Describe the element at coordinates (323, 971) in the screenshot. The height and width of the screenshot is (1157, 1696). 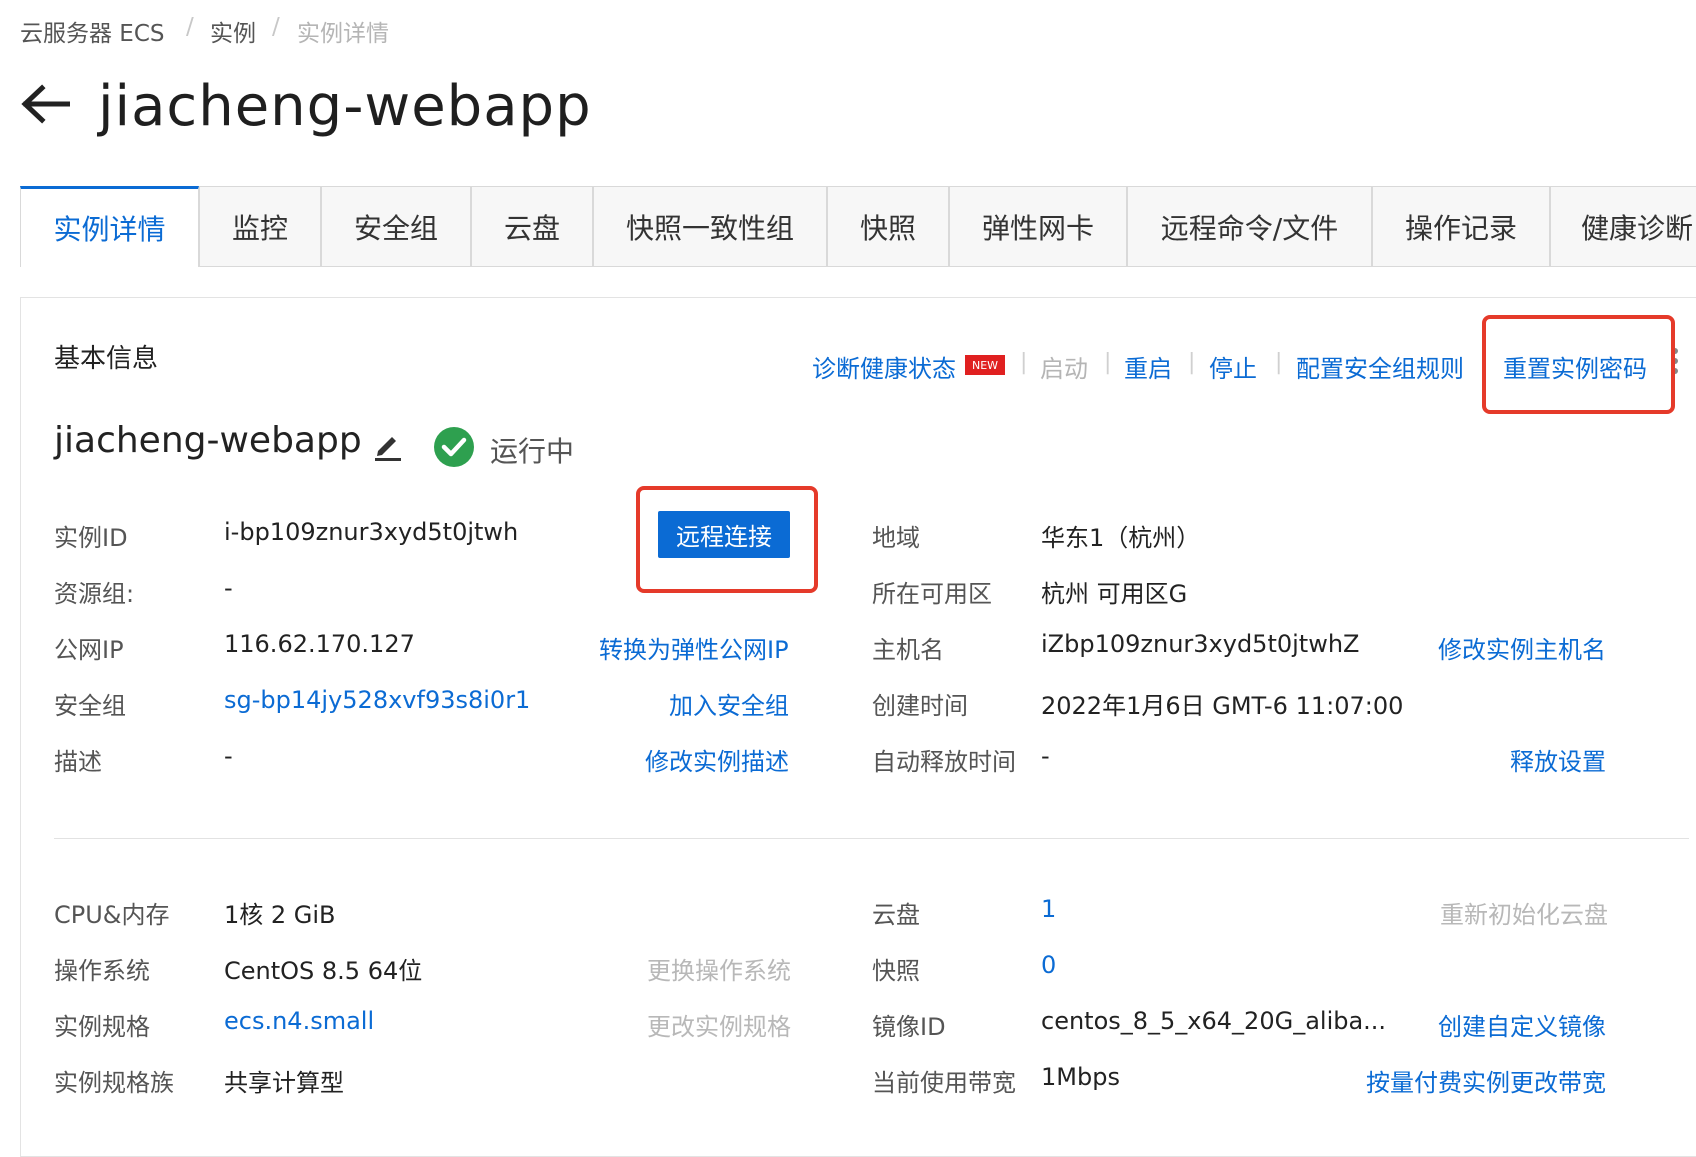
I see `os-value: CentOS 8.5 64位` at that location.